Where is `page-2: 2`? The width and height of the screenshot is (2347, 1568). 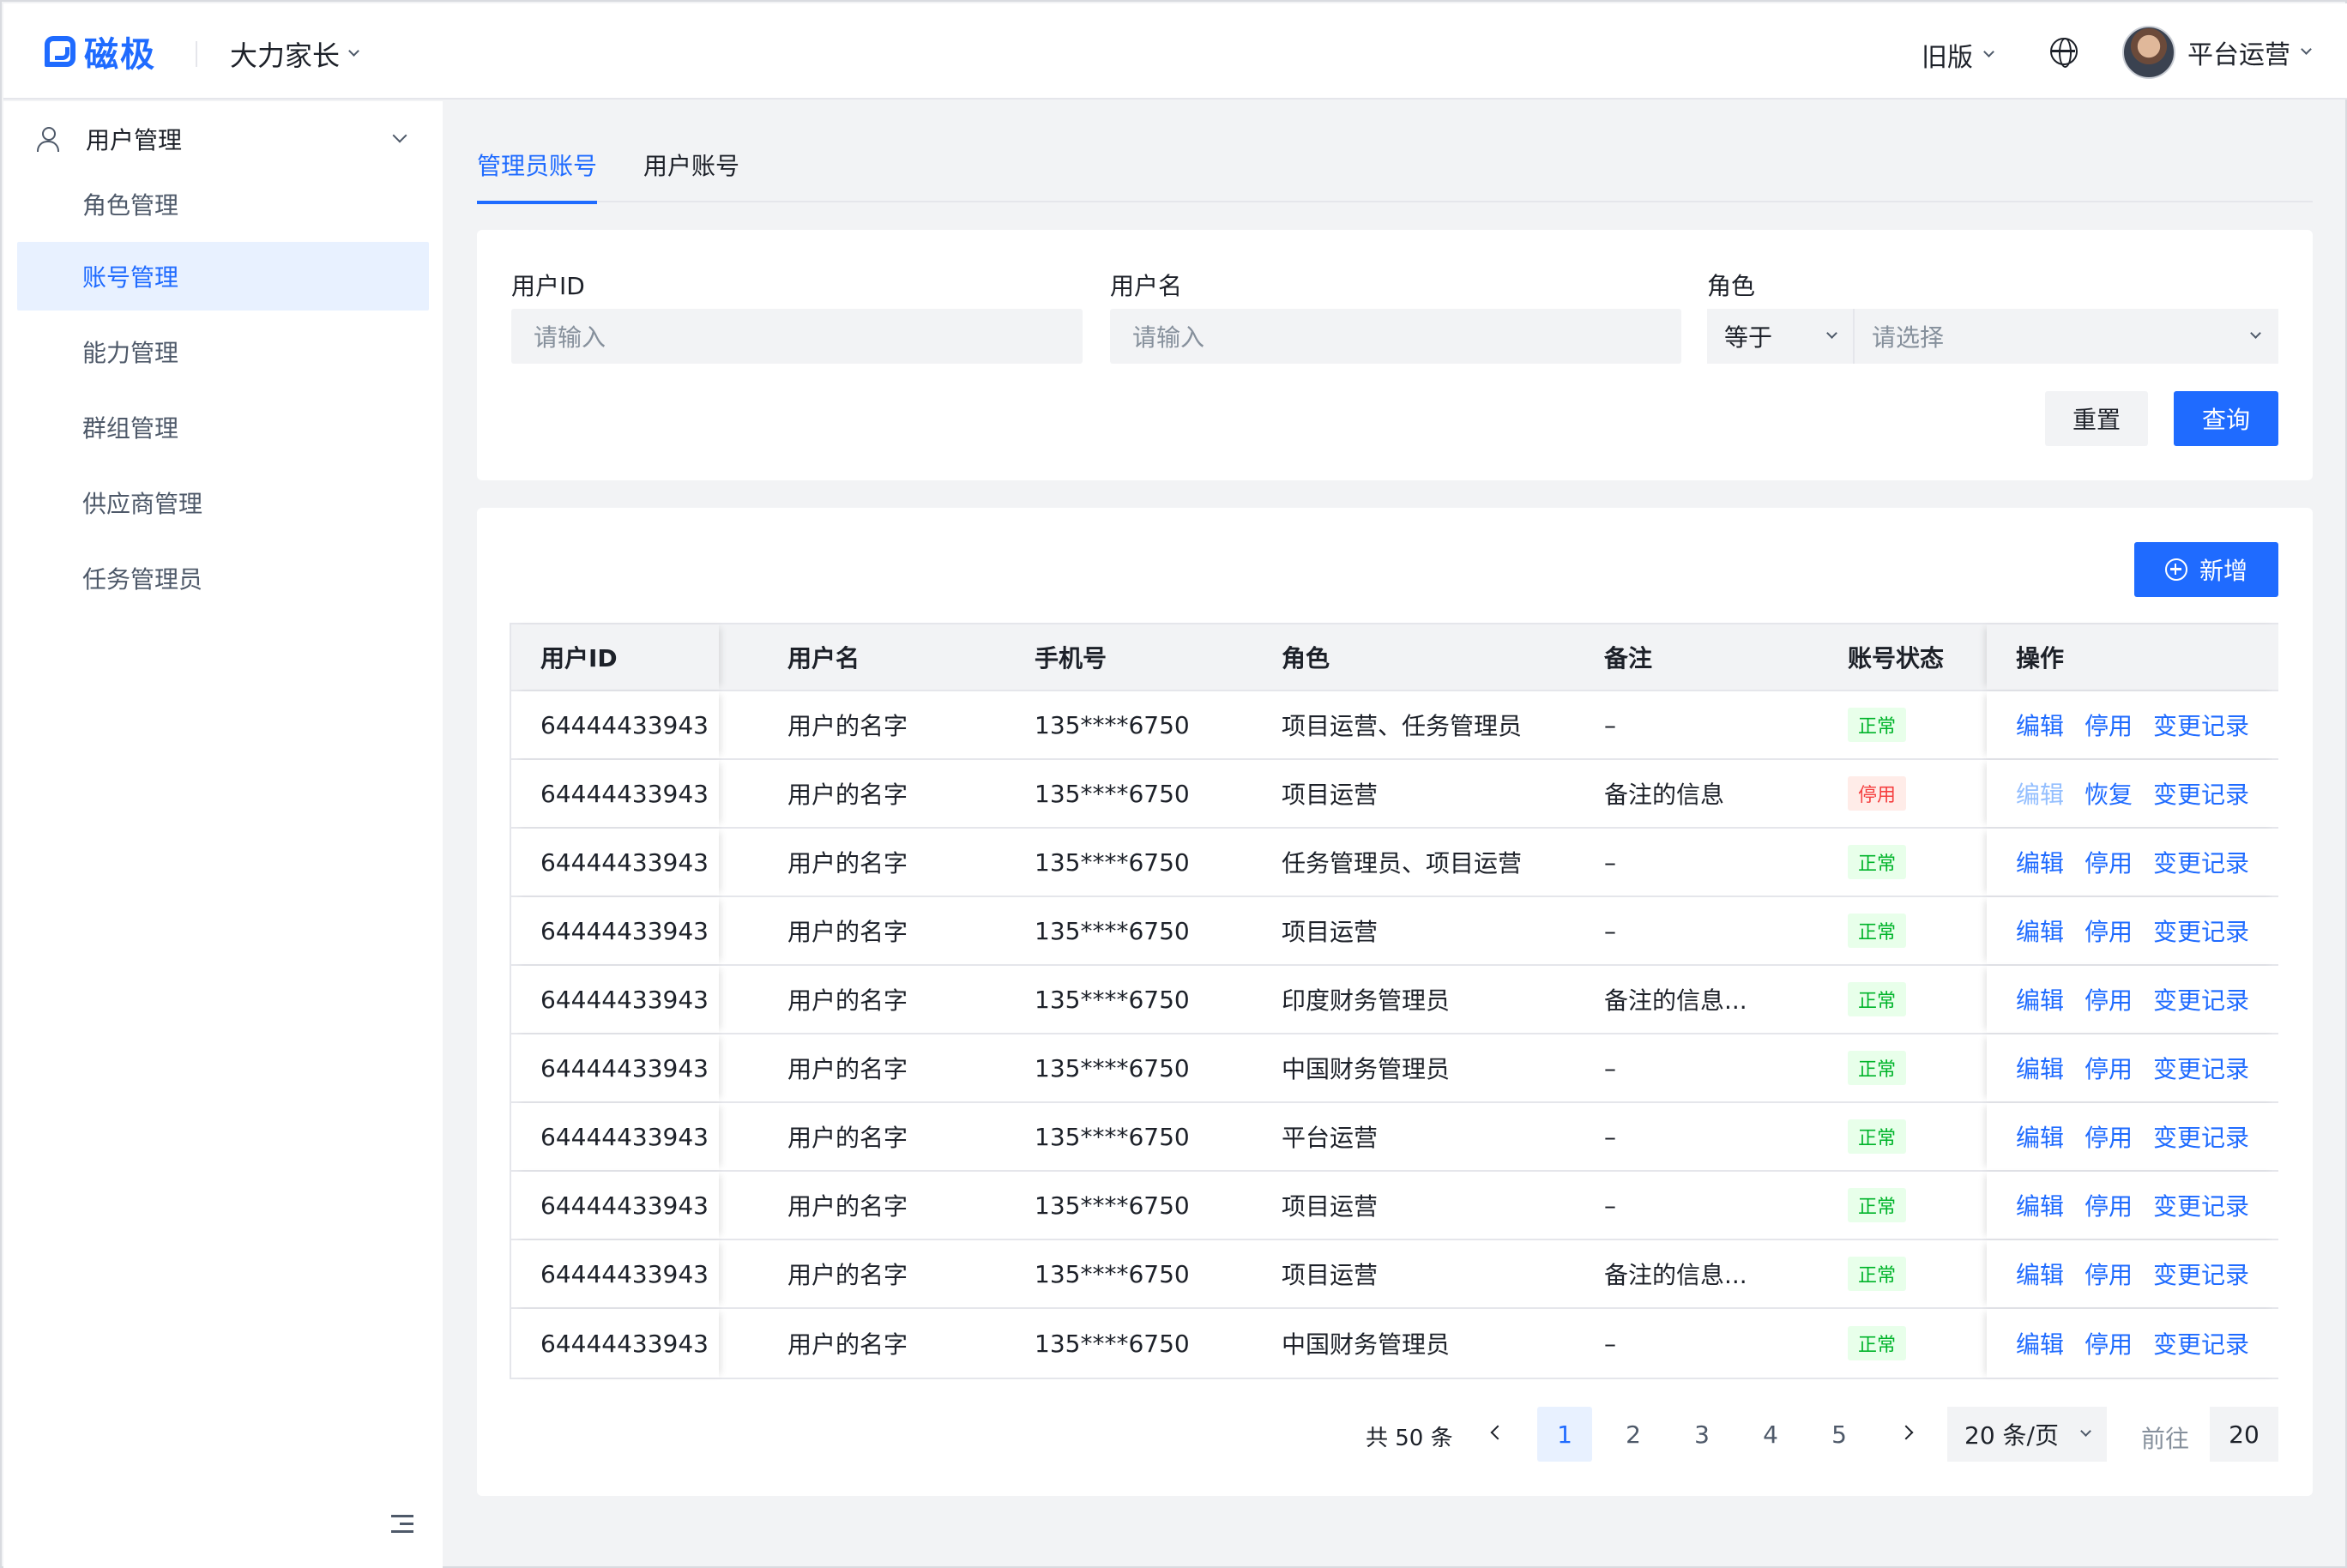
page-2: 2 is located at coordinates (1633, 1435).